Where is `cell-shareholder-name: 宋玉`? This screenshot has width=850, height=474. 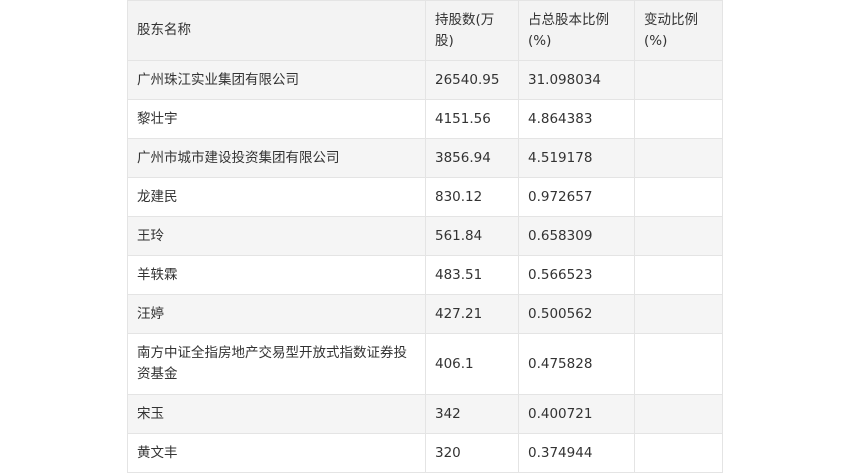 cell-shareholder-name: 宋玉 is located at coordinates (276, 414).